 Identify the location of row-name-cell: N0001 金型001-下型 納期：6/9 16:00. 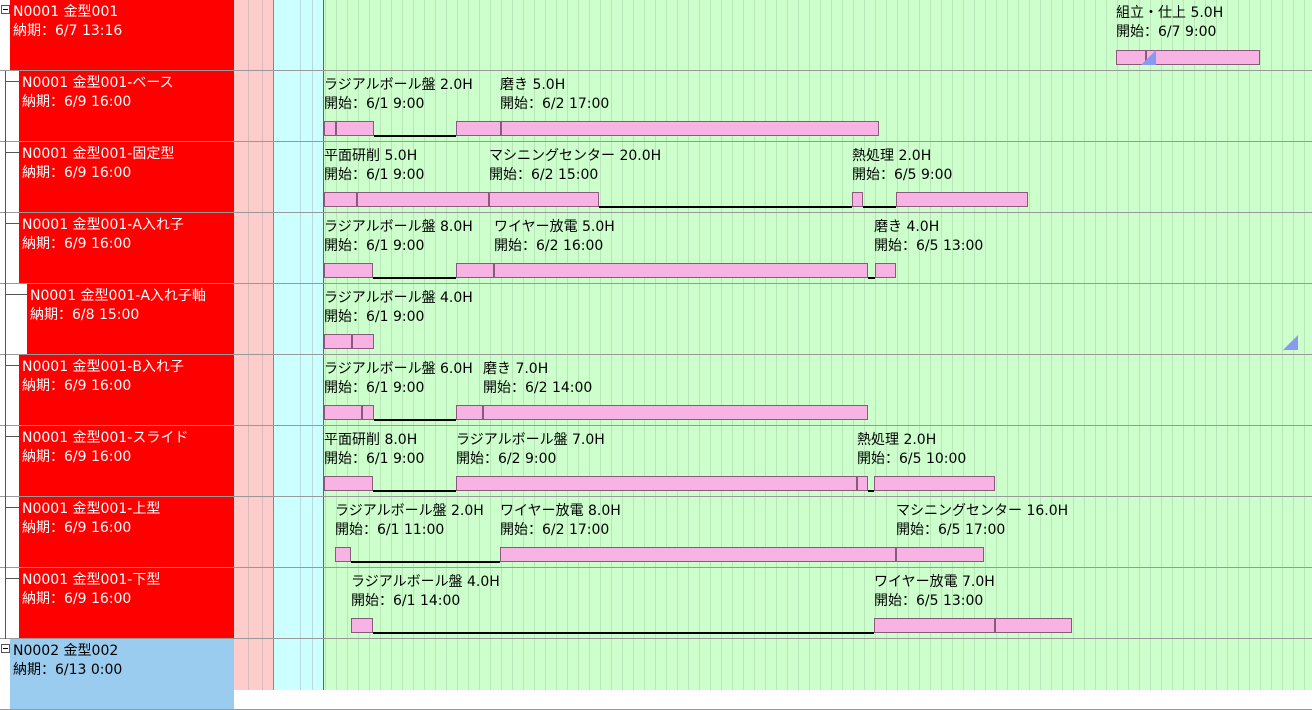
(126, 603).